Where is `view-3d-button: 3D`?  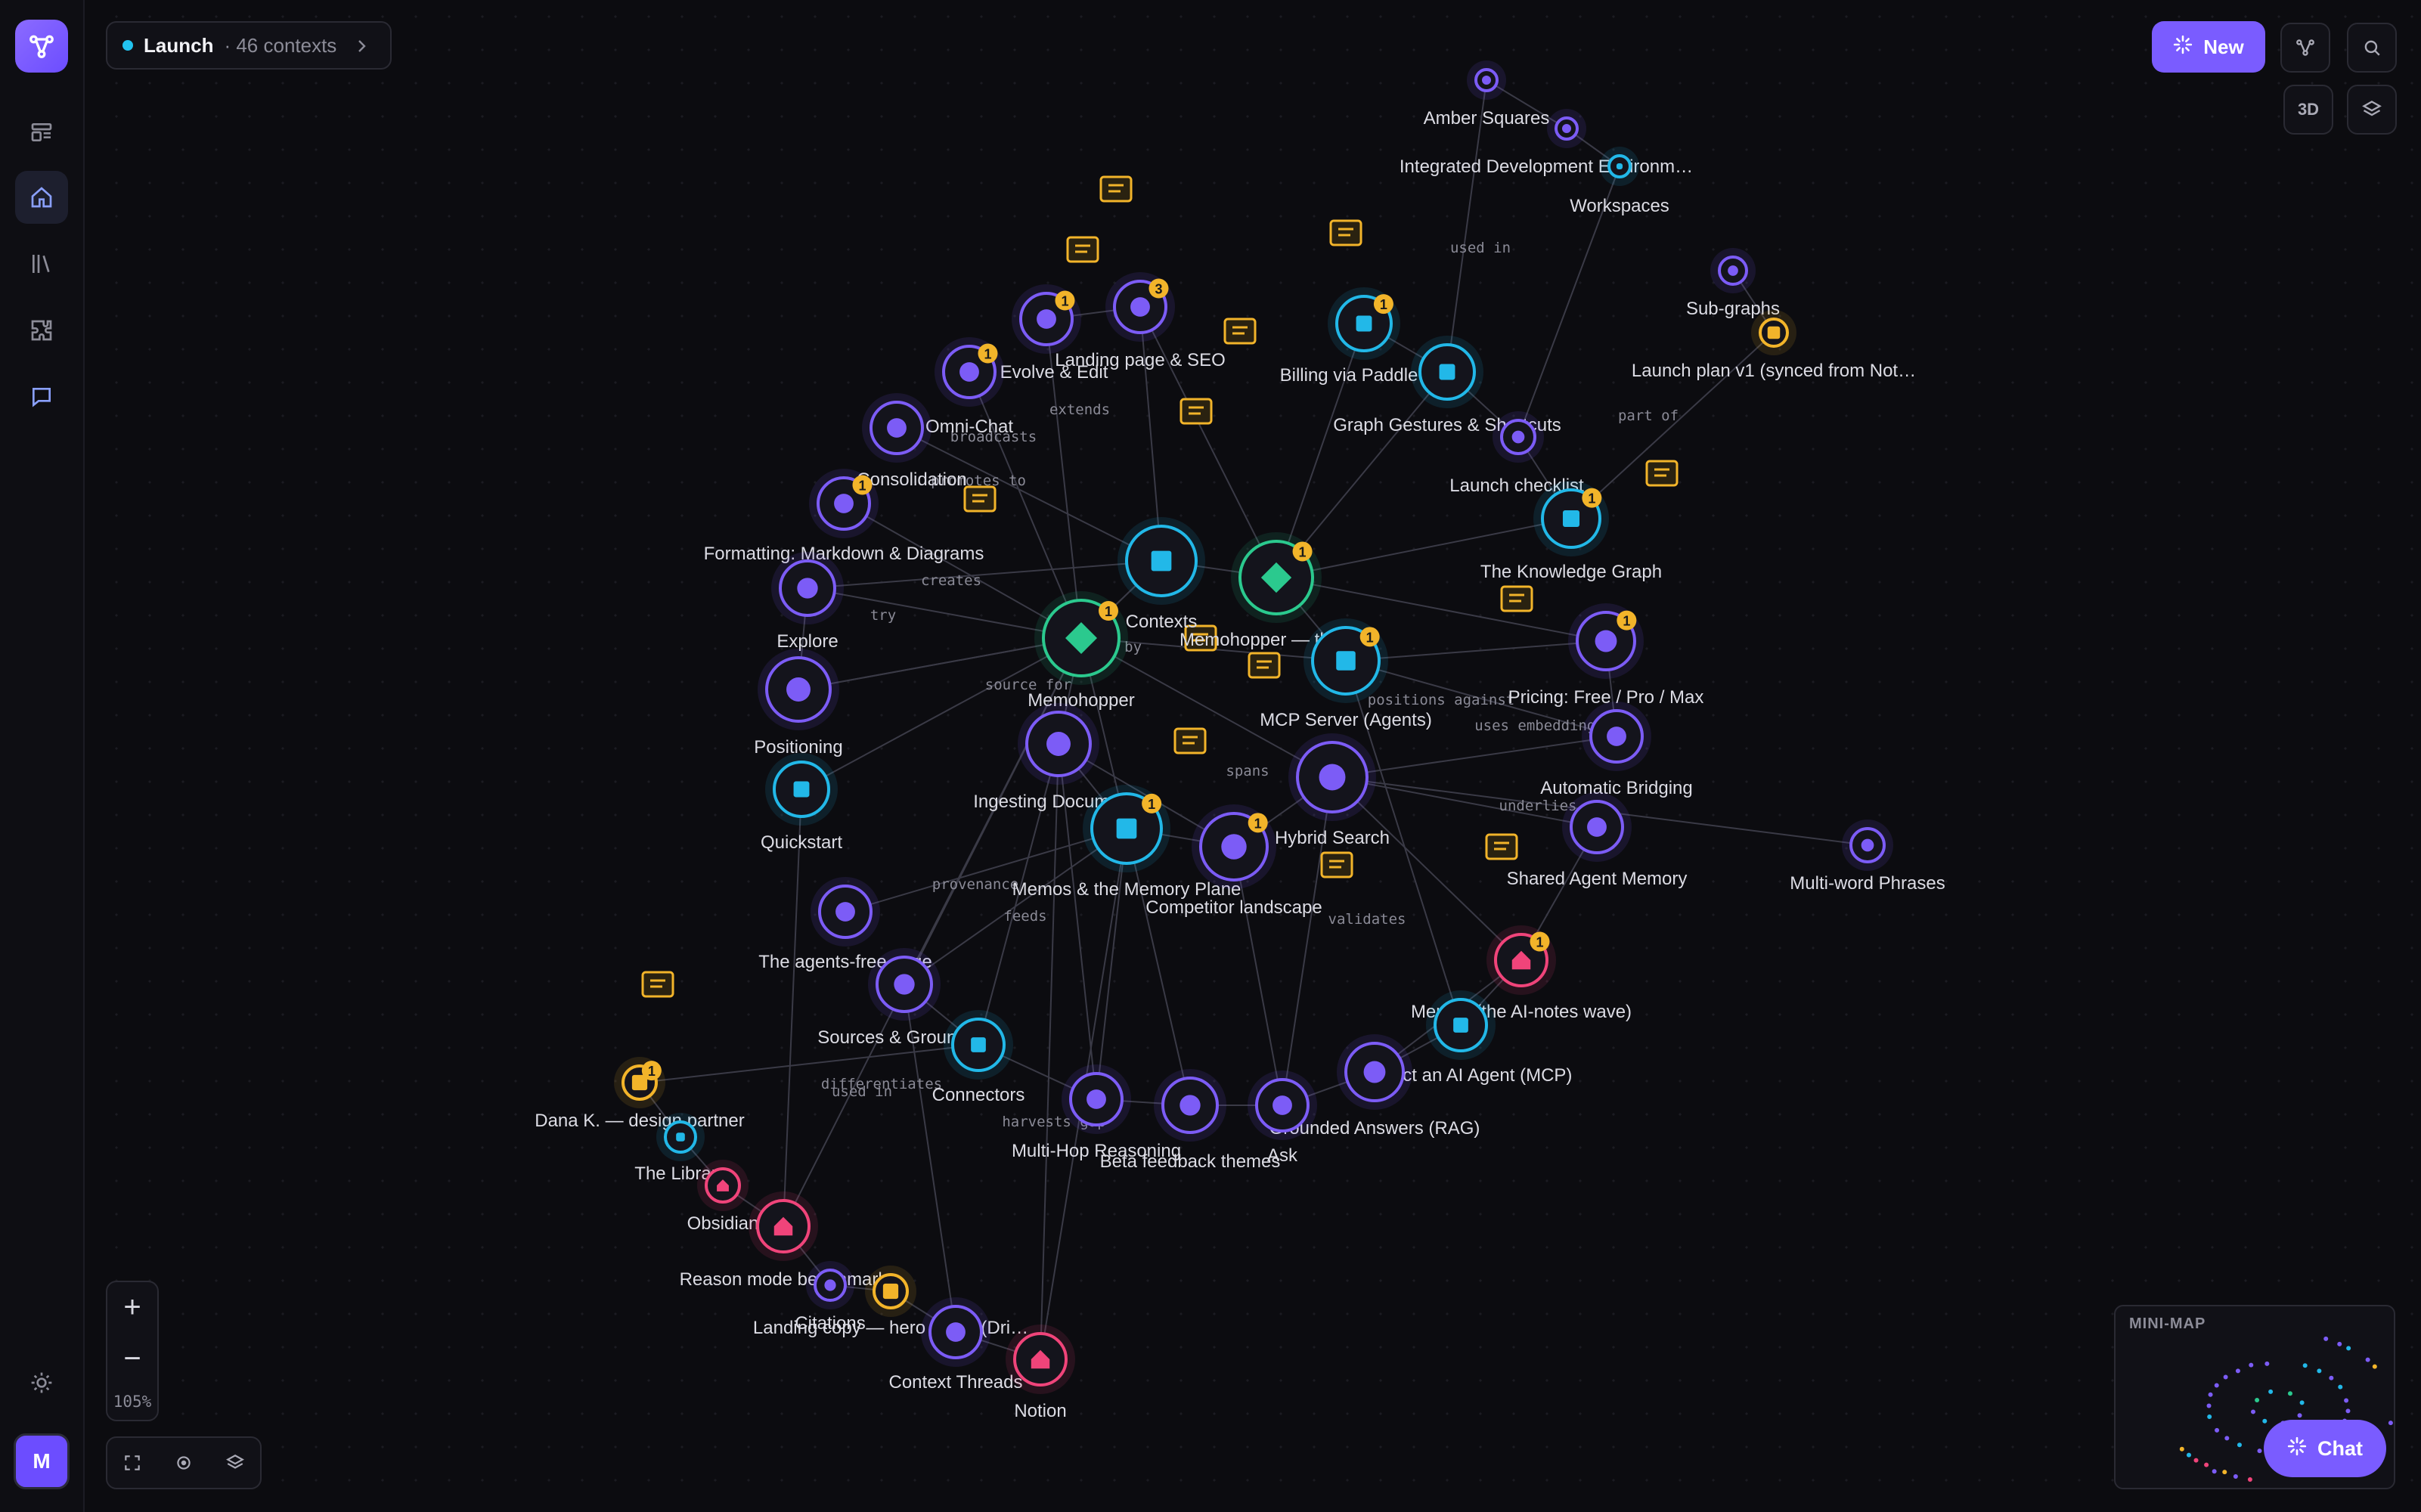
view-3d-button: 3D is located at coordinates (2308, 110).